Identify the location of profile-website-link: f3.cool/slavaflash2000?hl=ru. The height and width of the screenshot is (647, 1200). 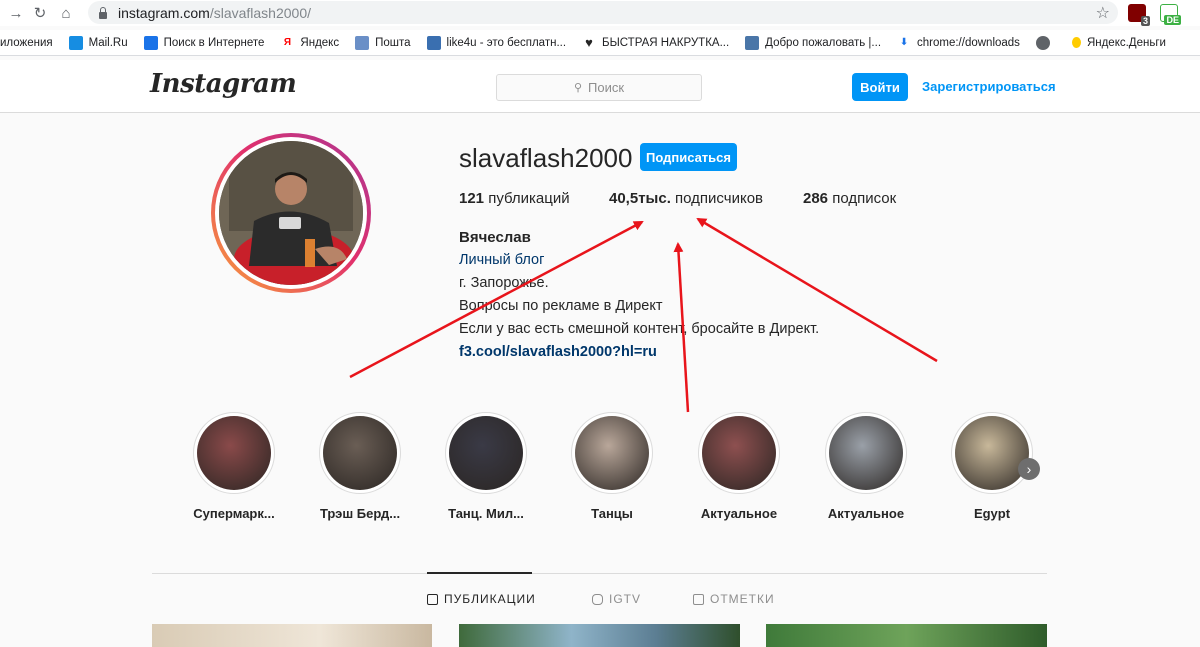
(558, 352).